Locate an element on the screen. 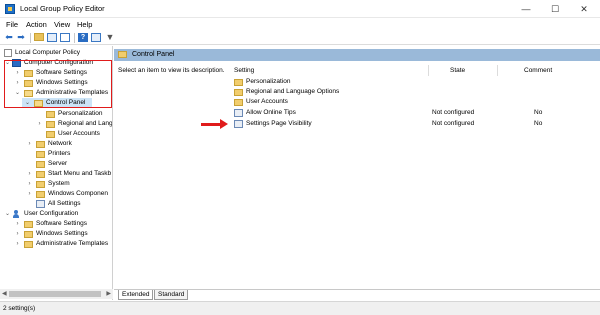 The width and height of the screenshot is (600, 315). forward-arrow-icon: ➡ is located at coordinates (21, 37).